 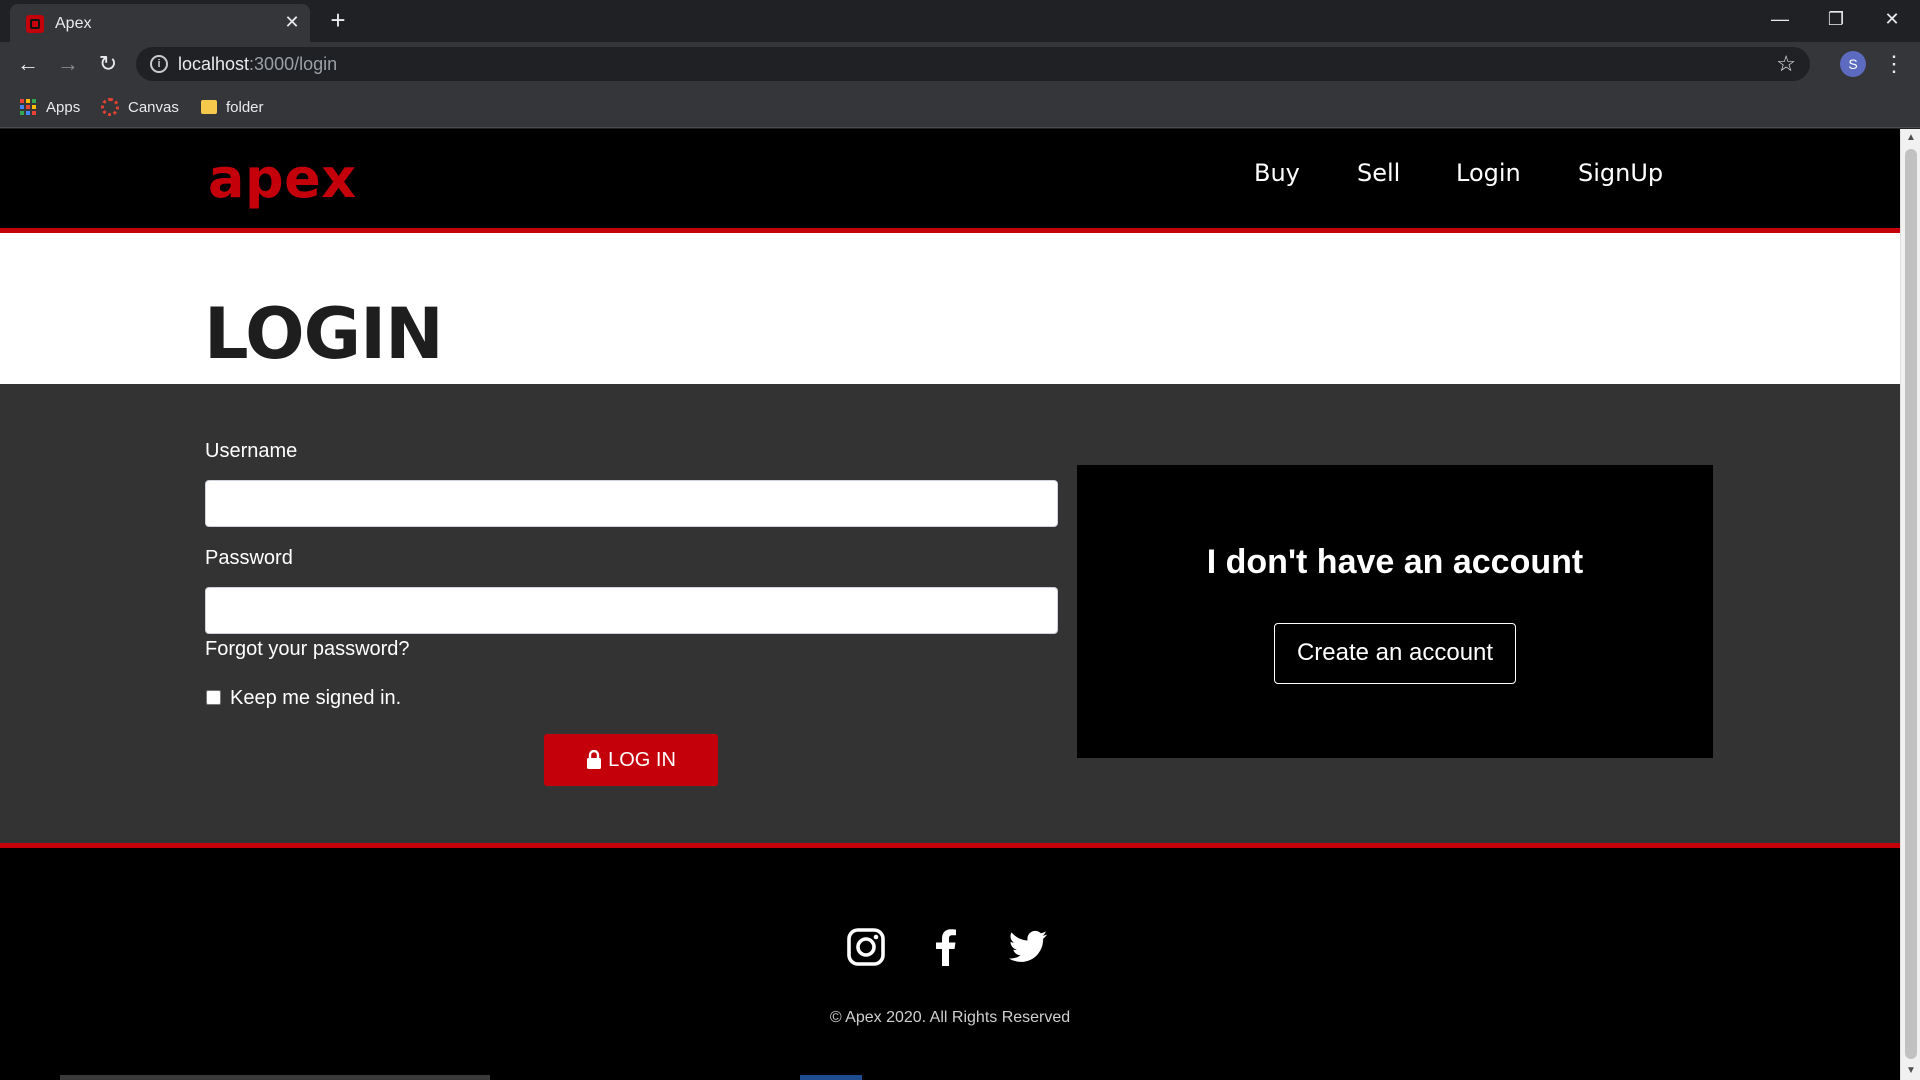 What do you see at coordinates (63, 107) in the screenshot?
I see `bookmark-label: Apps` at bounding box center [63, 107].